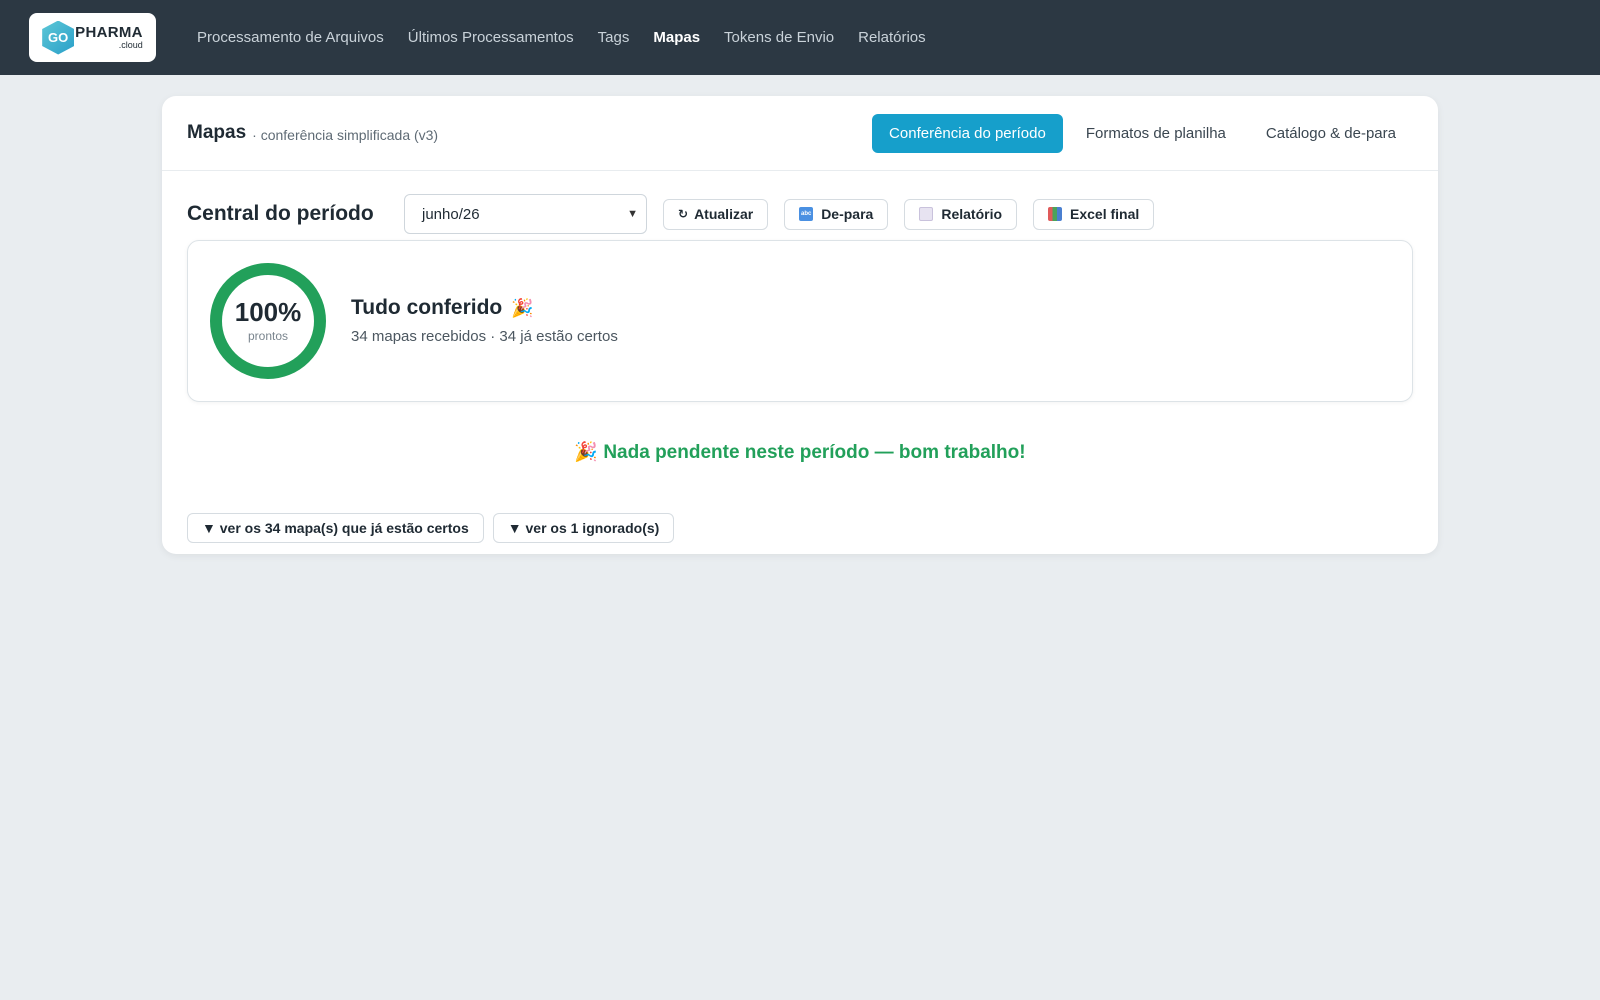  What do you see at coordinates (280, 213) in the screenshot?
I see `section-title: Central do período` at bounding box center [280, 213].